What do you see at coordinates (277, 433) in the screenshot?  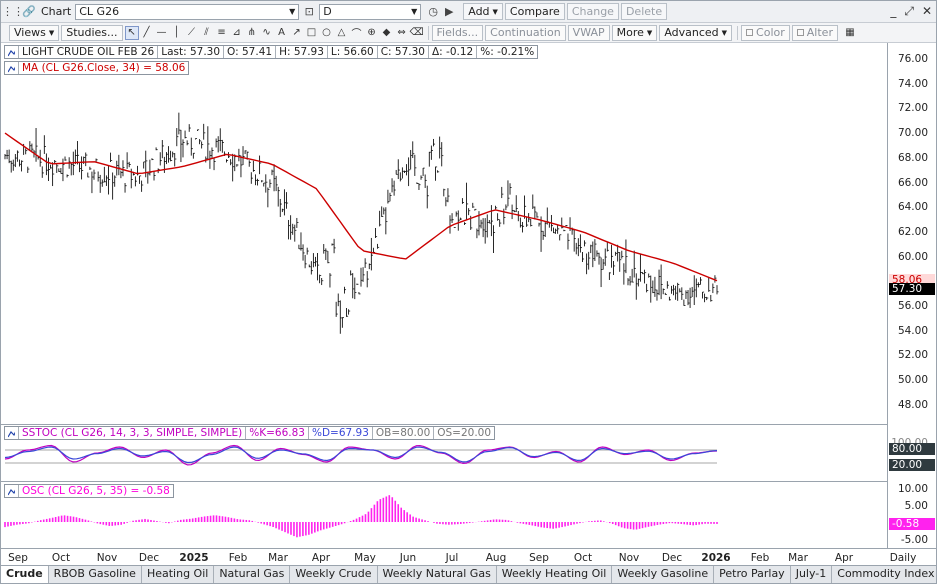 I see `stoch-legend-k: %K=66.83` at bounding box center [277, 433].